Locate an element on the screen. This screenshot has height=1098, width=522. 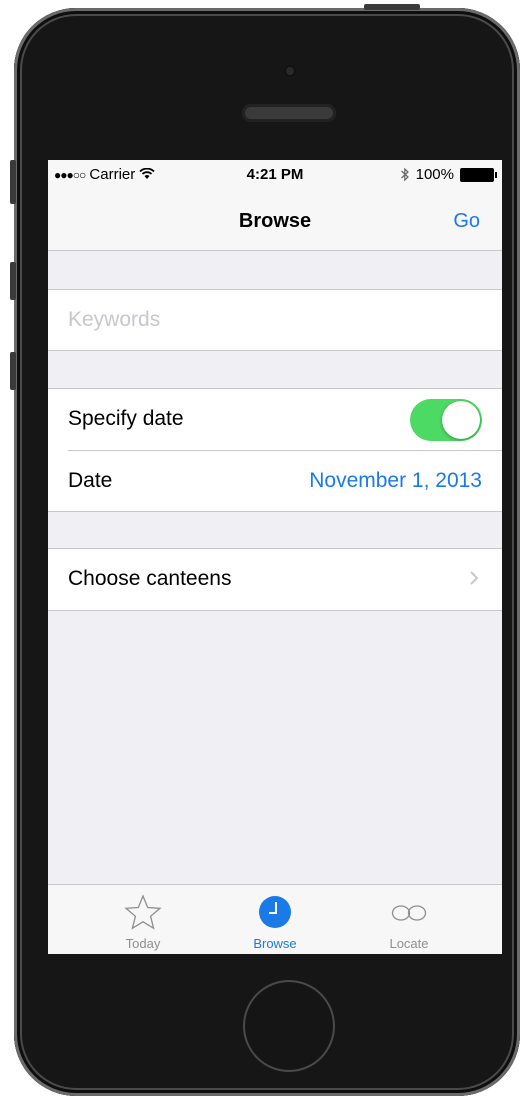
specify-date-toggle is located at coordinates (446, 420).